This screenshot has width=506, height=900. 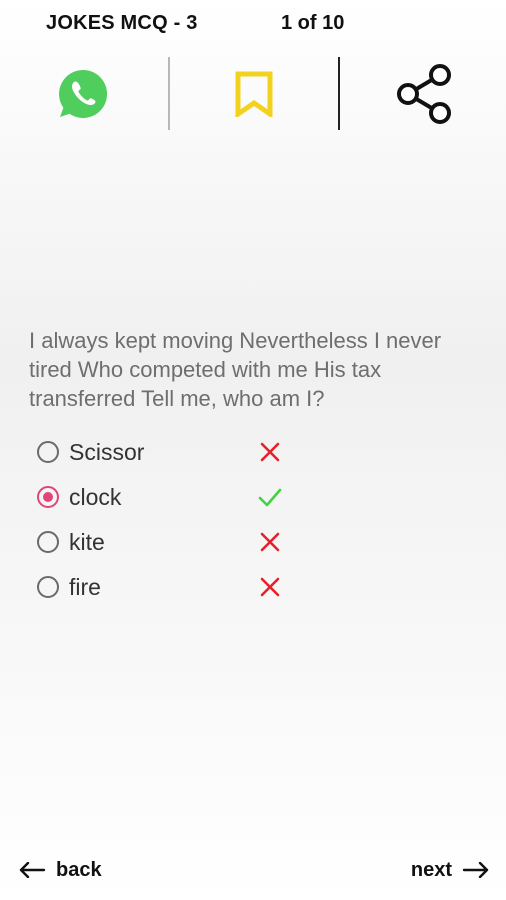 I want to click on option-label: kite, so click(x=87, y=541).